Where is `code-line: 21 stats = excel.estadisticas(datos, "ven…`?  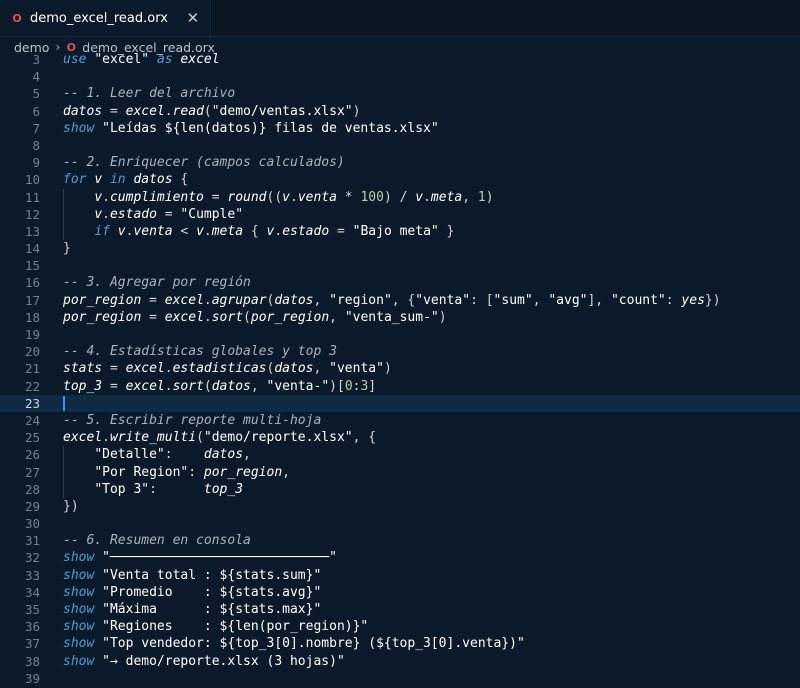
code-line: 21 stats = excel.estadisticas(datos, "ven… is located at coordinates (400, 368).